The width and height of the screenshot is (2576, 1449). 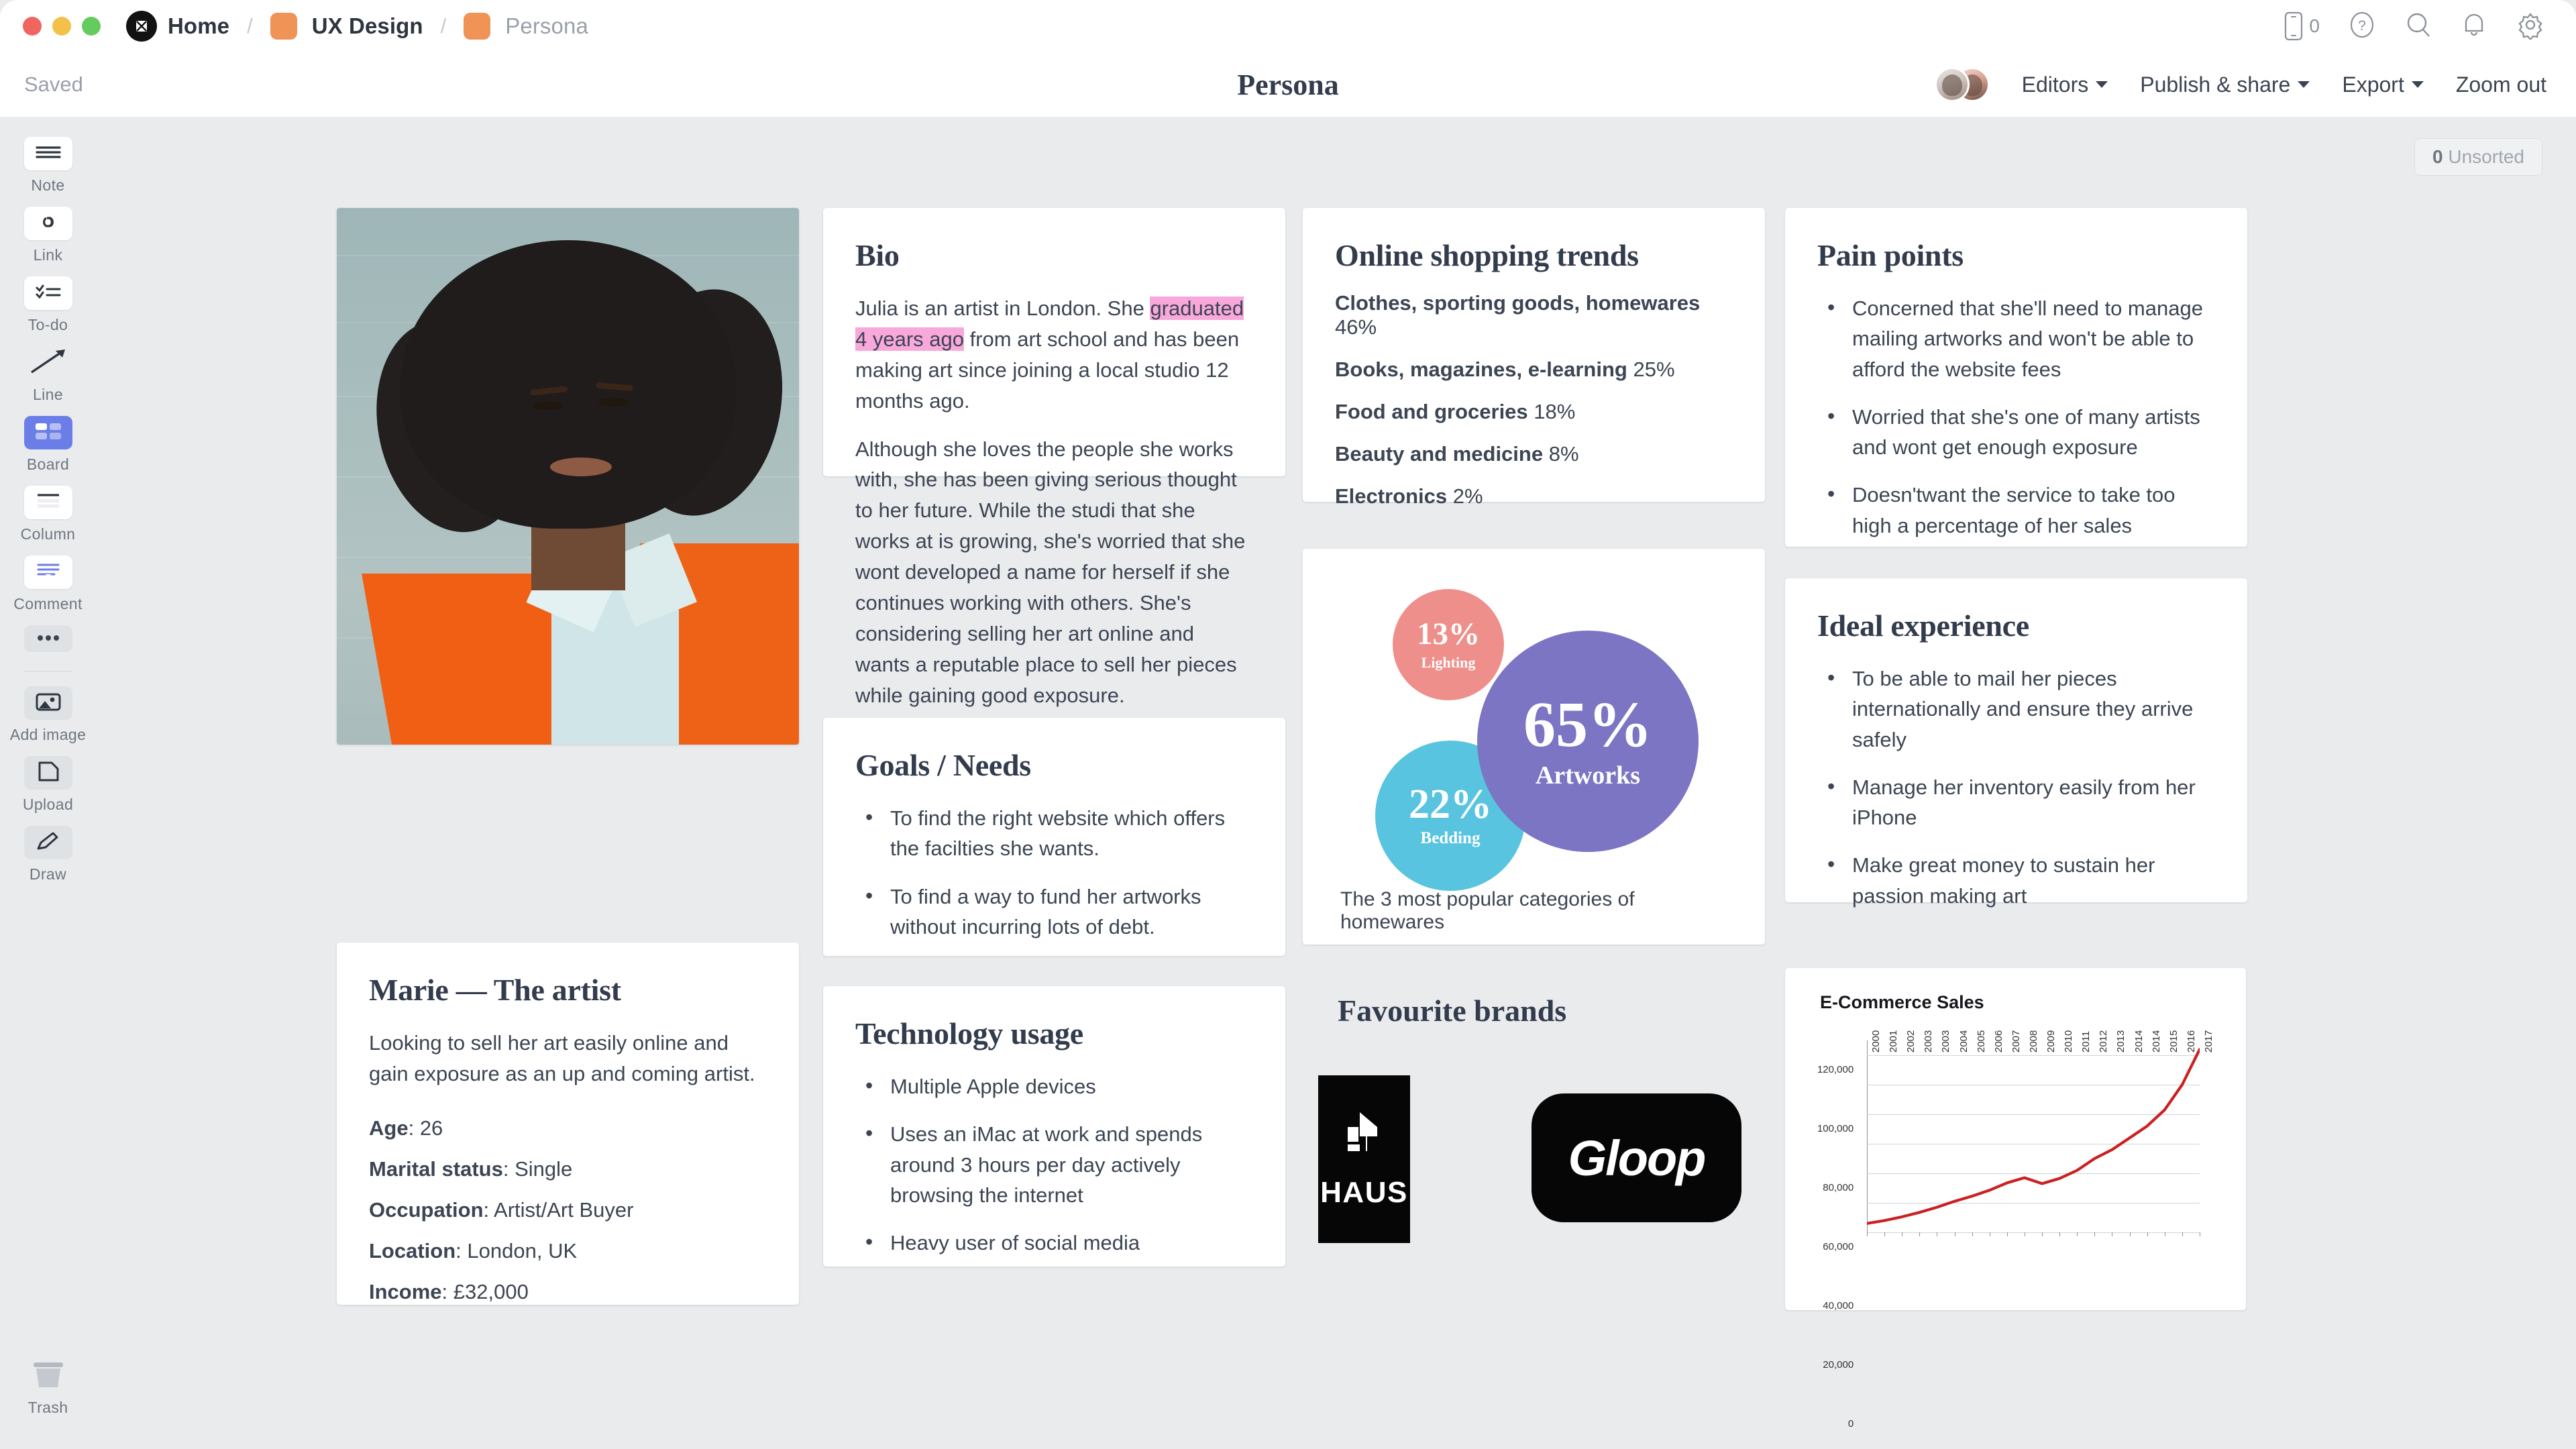 I want to click on topbar-actions: 0 ?, so click(x=2414, y=26).